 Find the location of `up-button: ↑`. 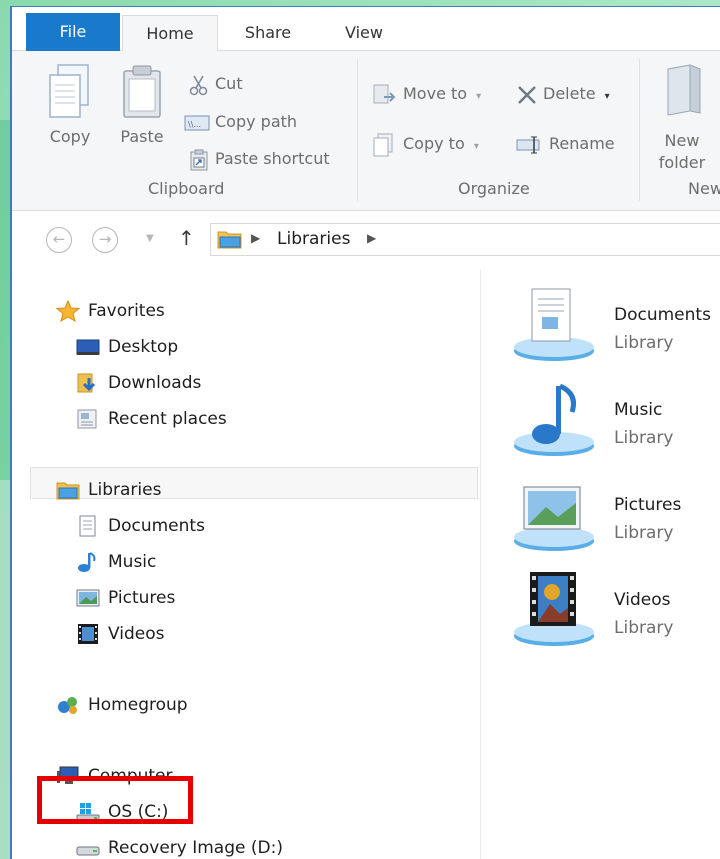

up-button: ↑ is located at coordinates (186, 238).